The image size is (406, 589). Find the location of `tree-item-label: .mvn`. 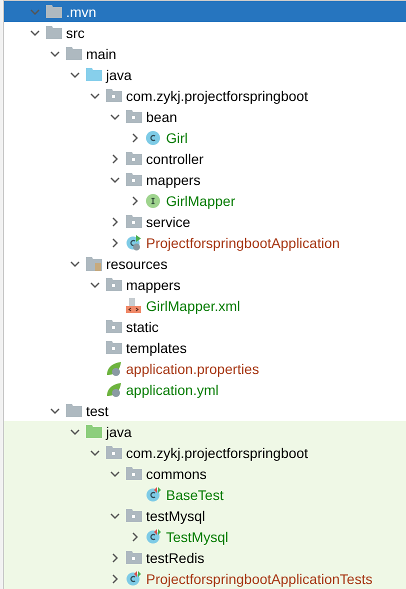

tree-item-label: .mvn is located at coordinates (81, 11).